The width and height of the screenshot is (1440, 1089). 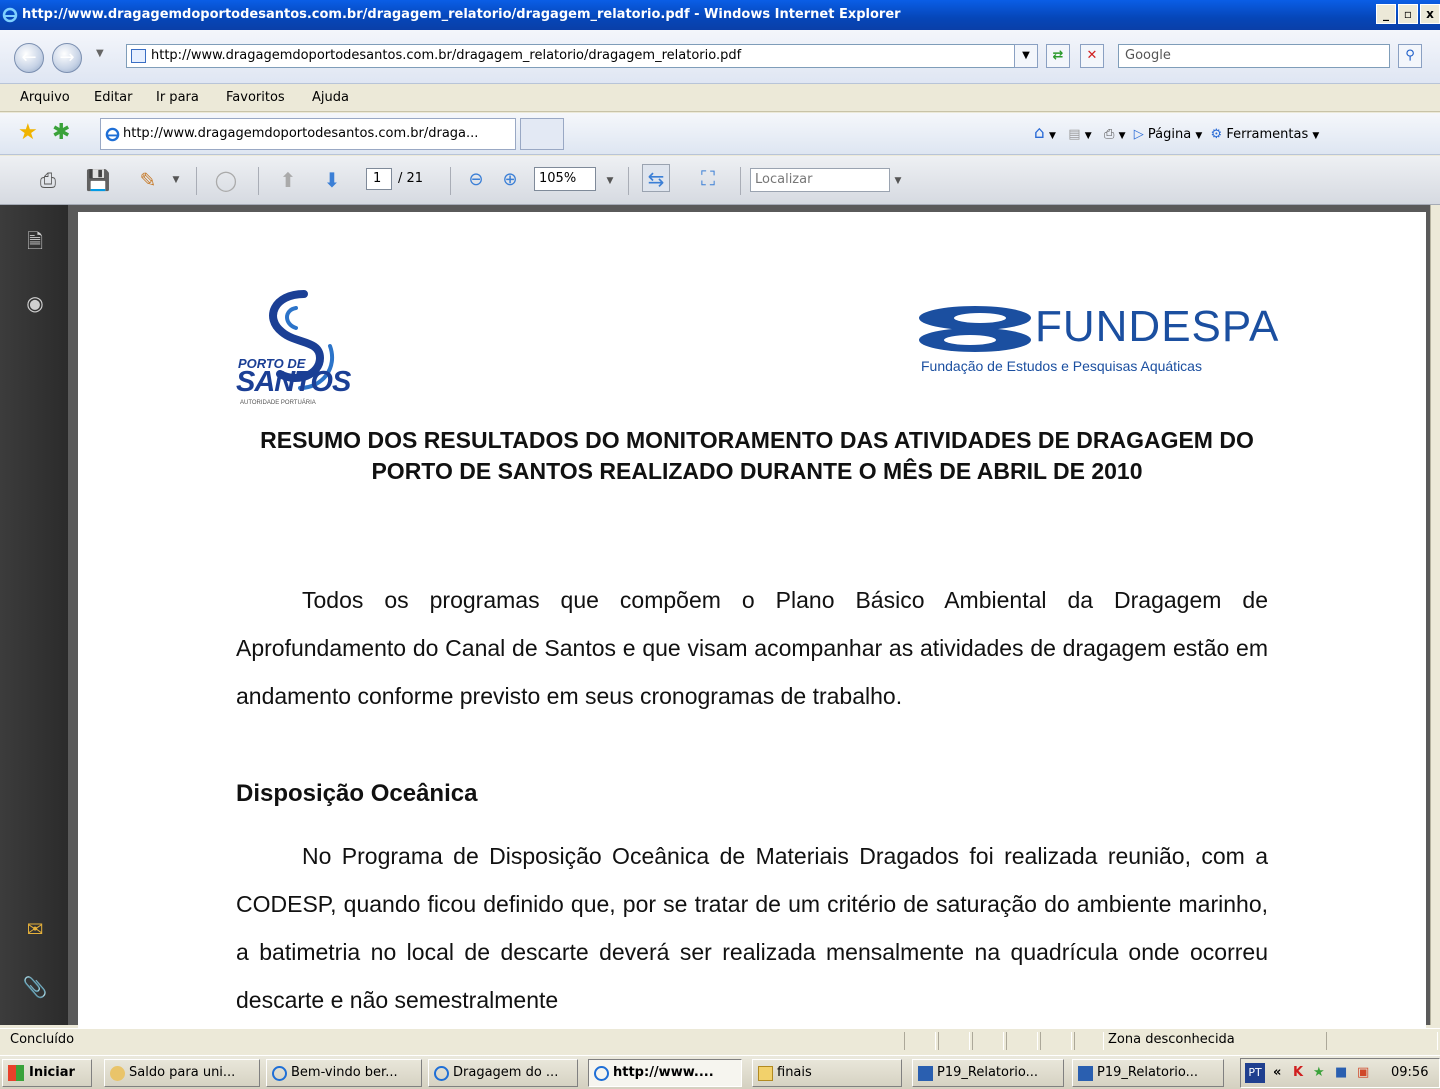 What do you see at coordinates (1382, 1041) in the screenshot?
I see `zoom-status-cell` at bounding box center [1382, 1041].